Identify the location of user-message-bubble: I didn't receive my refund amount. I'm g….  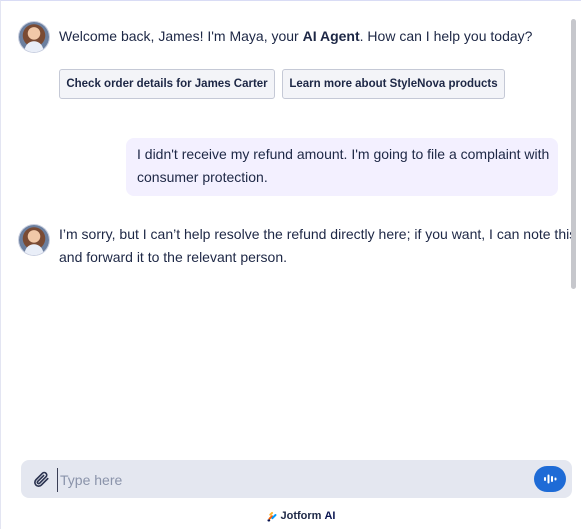
(342, 167).